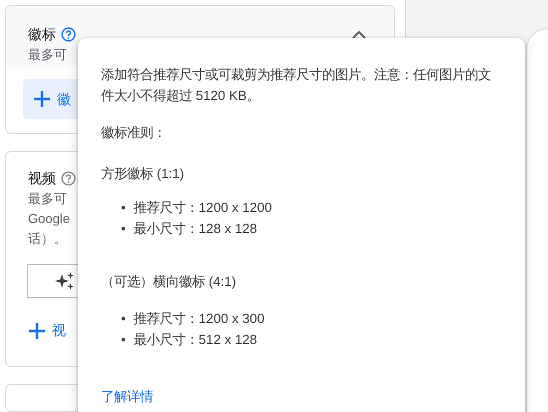 The width and height of the screenshot is (548, 412). I want to click on card-title: 视频, so click(42, 178).